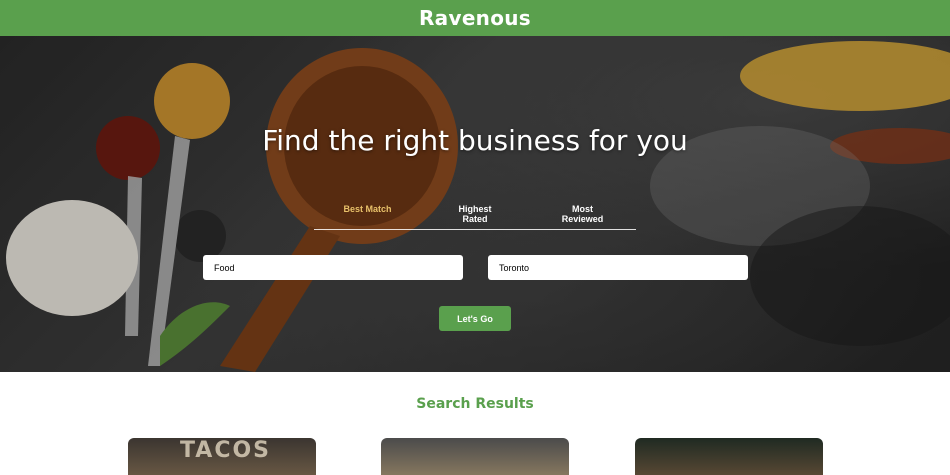 The image size is (950, 475). I want to click on hero-headline: Find the right business for you, so click(475, 140).